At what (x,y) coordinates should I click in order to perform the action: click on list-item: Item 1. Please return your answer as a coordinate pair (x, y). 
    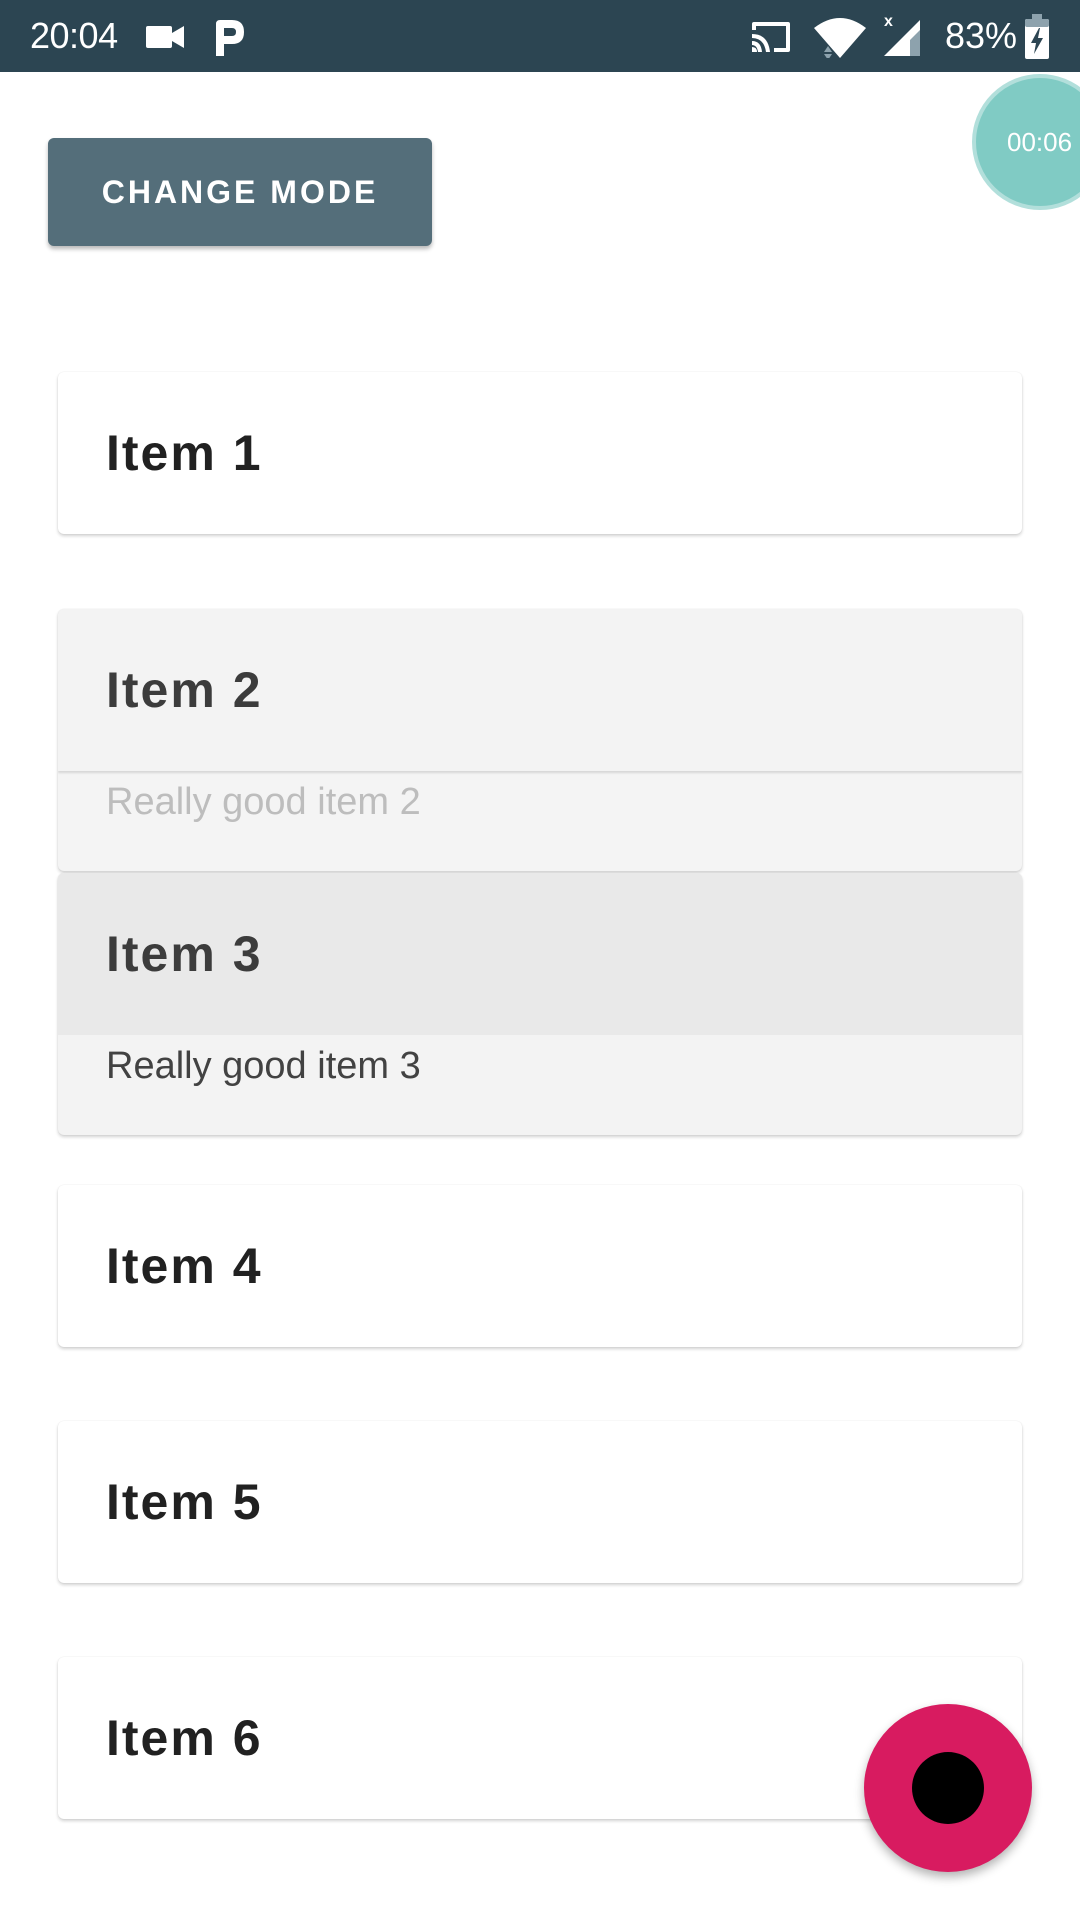
    Looking at the image, I should click on (540, 453).